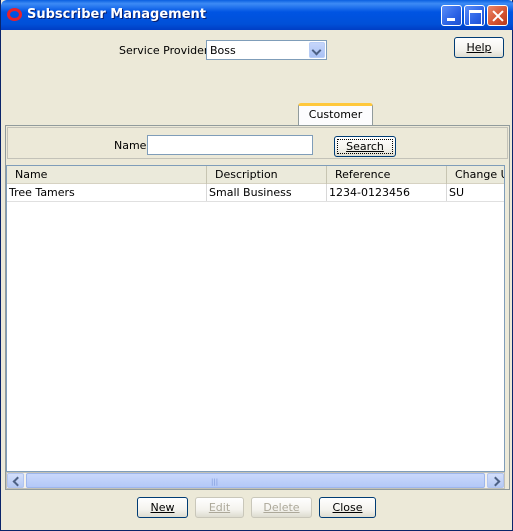 The image size is (513, 531). Describe the element at coordinates (317, 50) in the screenshot. I see `chevron-down-icon` at that location.